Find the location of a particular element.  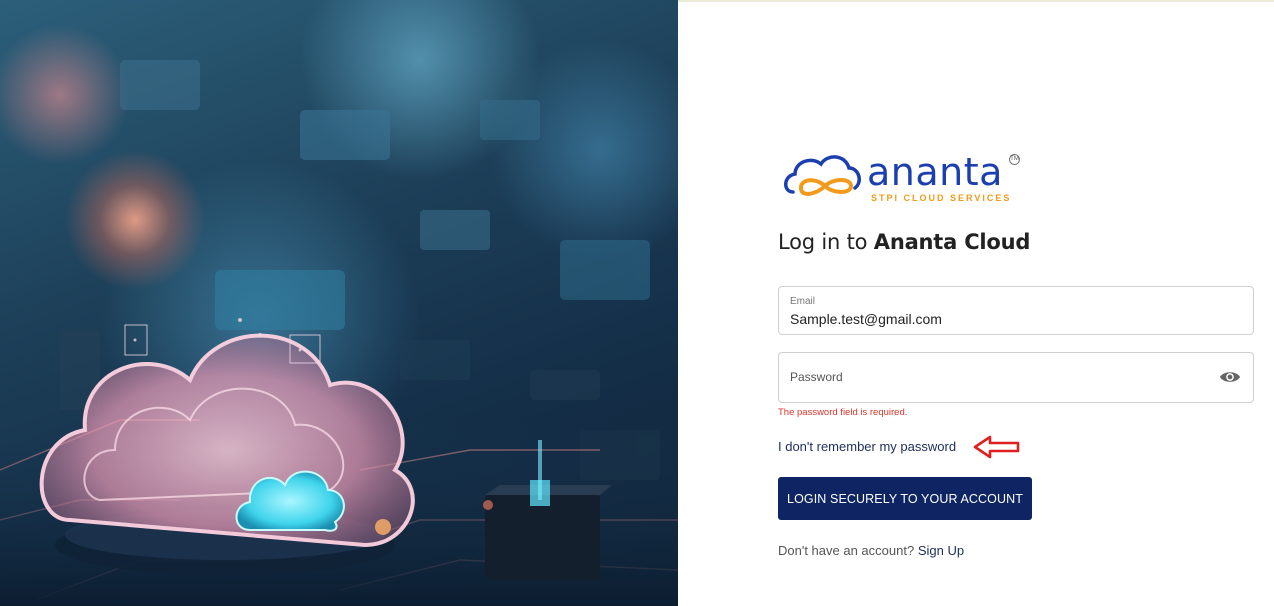

signup-link: Sign Up is located at coordinates (941, 550).